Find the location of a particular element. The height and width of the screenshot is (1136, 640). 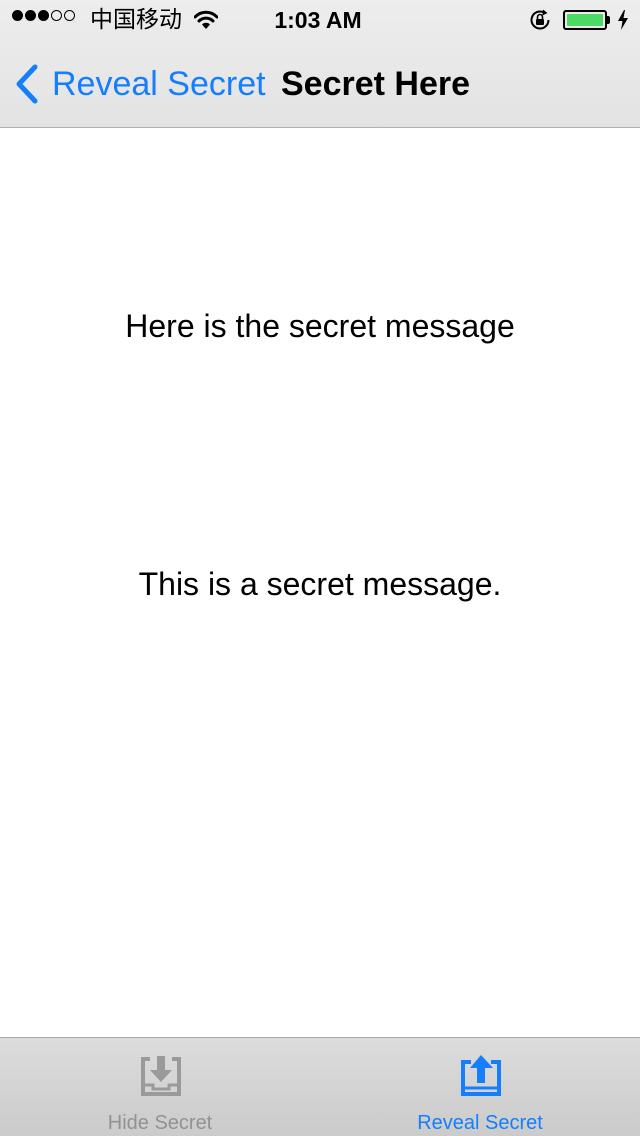

rotation-lock-icon is located at coordinates (540, 22).